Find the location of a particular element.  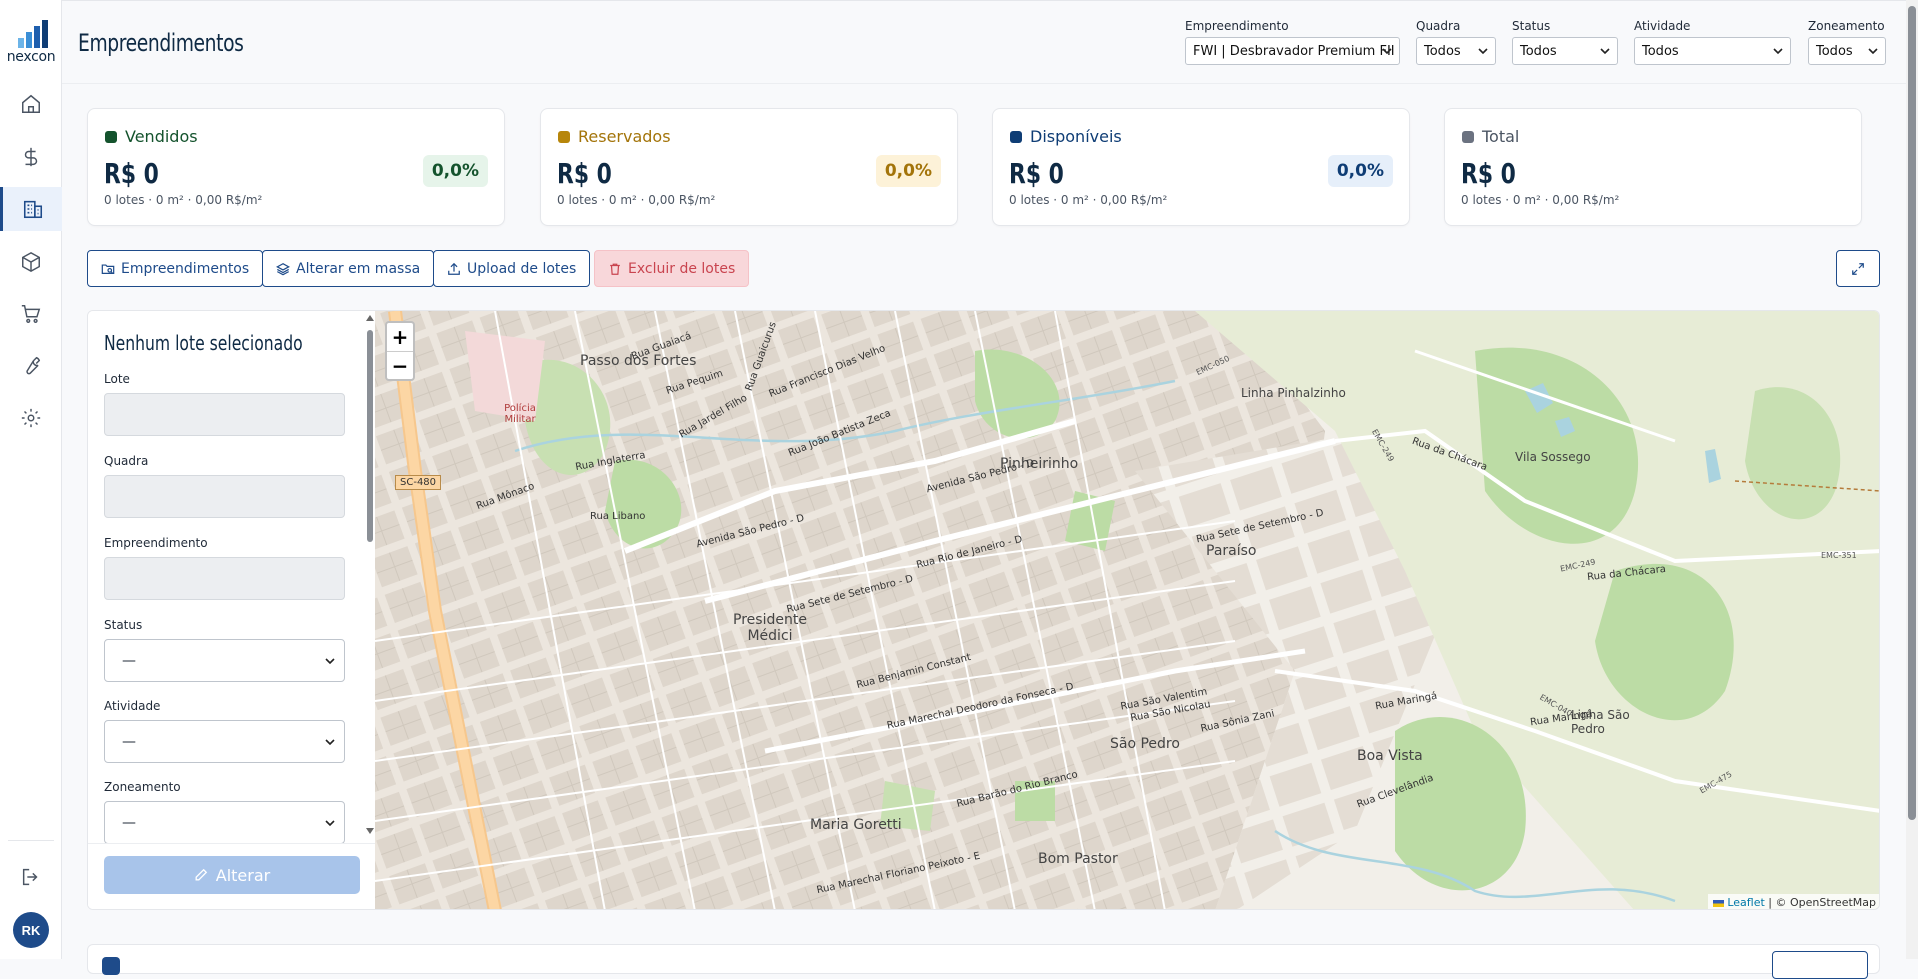

table-action-button is located at coordinates (1820, 965).